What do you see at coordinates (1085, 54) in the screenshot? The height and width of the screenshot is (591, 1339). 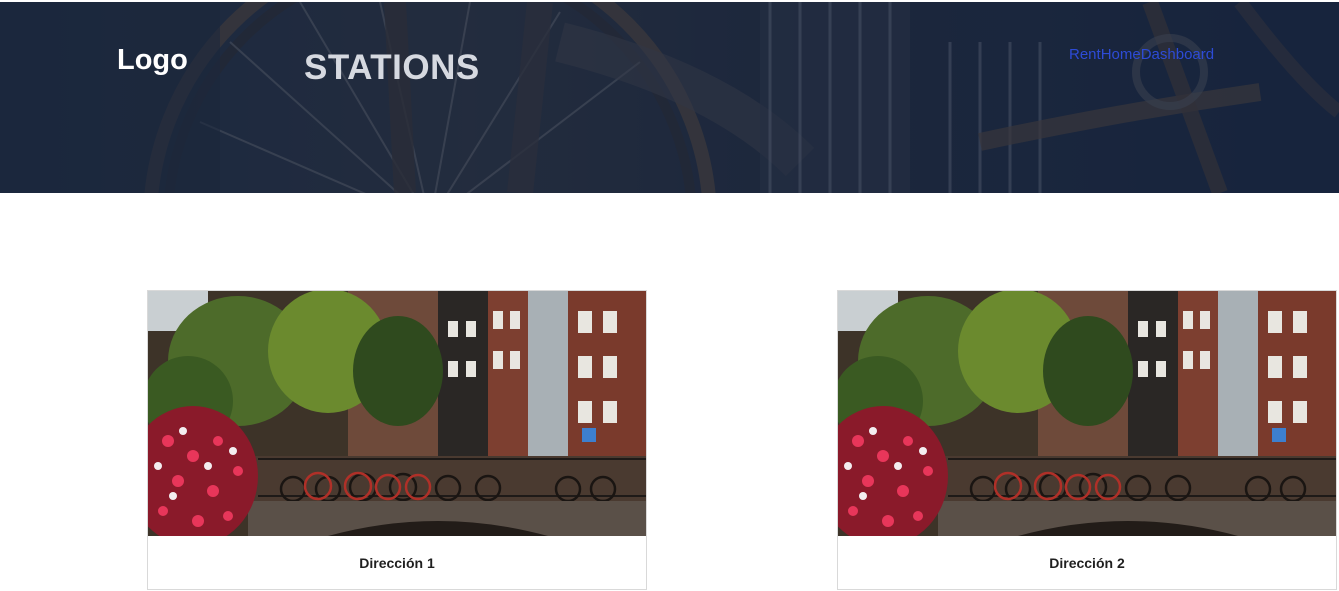 I see `nav-link-rent: Rent` at bounding box center [1085, 54].